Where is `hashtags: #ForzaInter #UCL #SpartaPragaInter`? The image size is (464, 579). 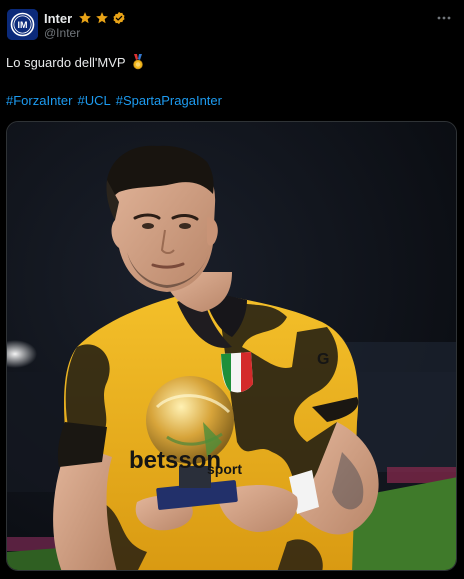
hashtags: #ForzaInter #UCL #SpartaPragaInter is located at coordinates (114, 100).